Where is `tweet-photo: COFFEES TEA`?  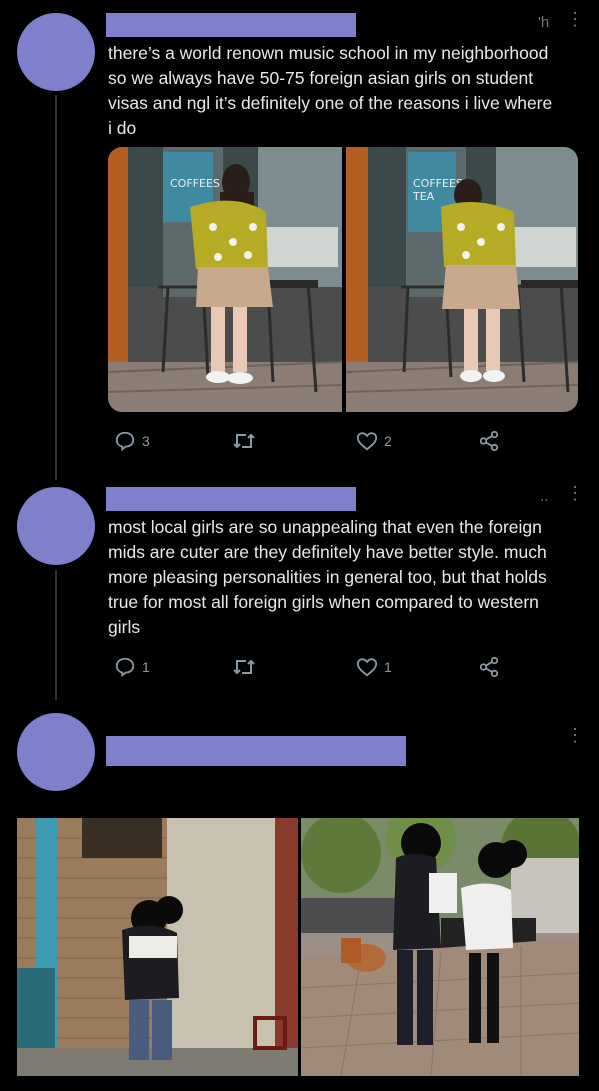
tweet-photo: COFFEES TEA is located at coordinates (462, 279).